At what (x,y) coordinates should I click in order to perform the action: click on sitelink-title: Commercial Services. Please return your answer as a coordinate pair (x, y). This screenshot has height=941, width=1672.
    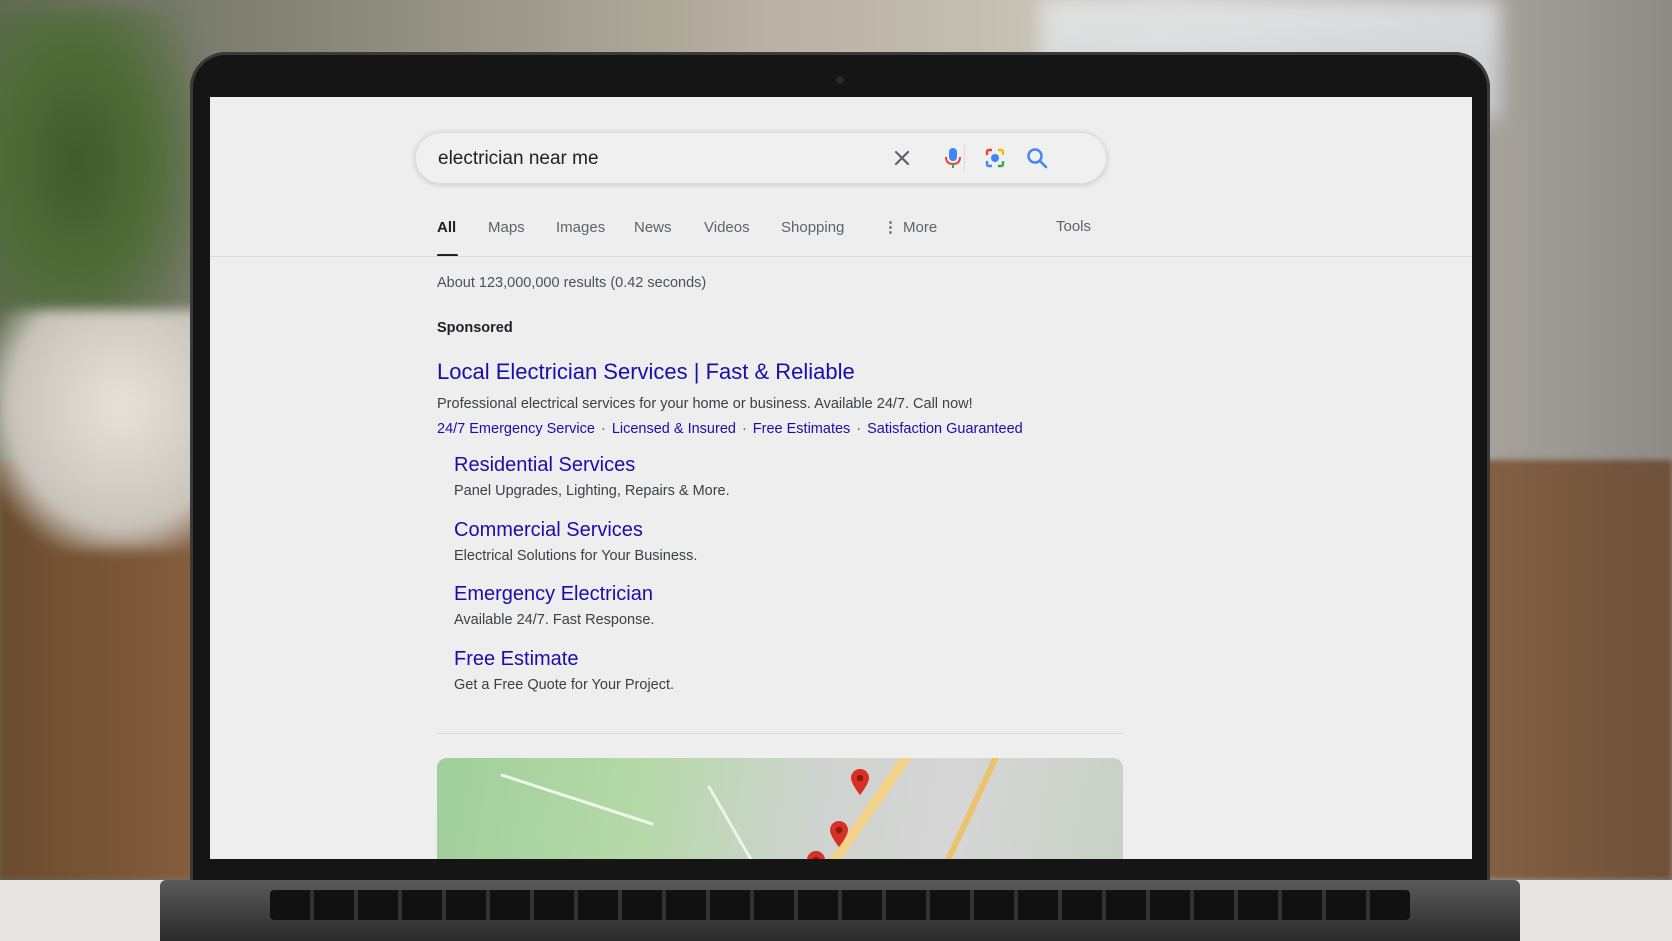
    Looking at the image, I should click on (575, 530).